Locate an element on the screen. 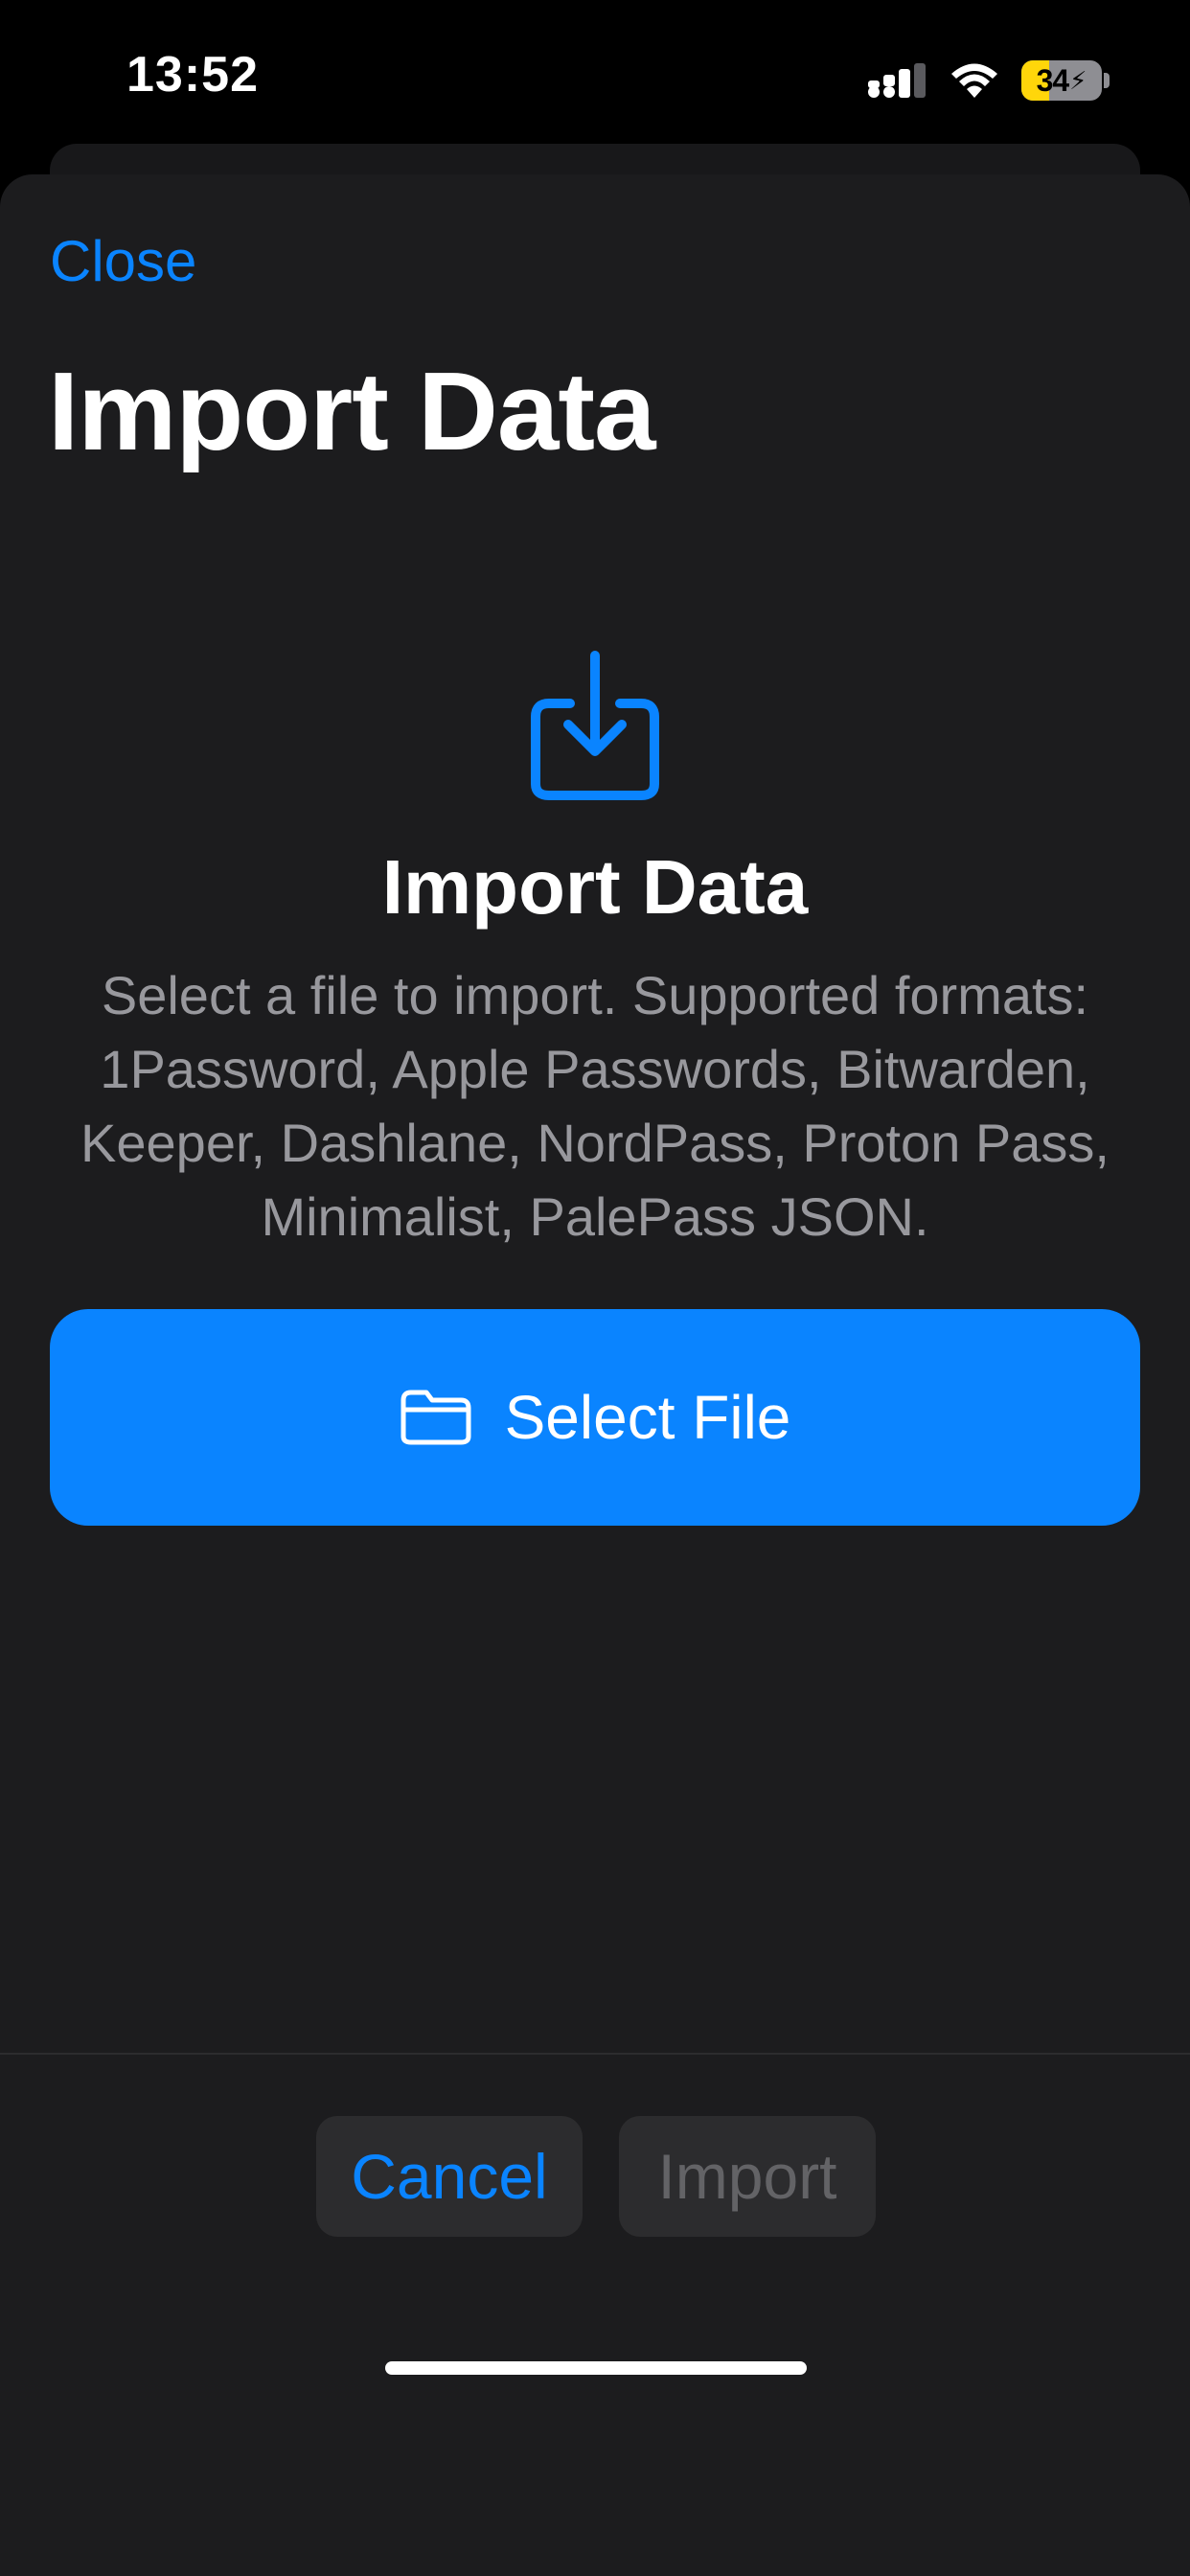 This screenshot has height=2576, width=1190. bolt-icon: ⚡ is located at coordinates (1078, 80).